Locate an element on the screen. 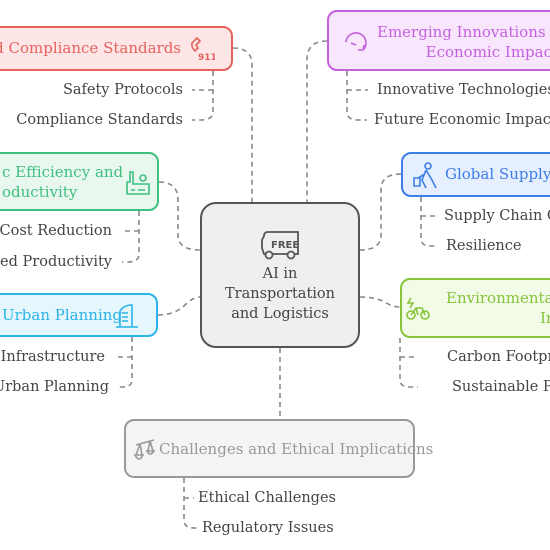  leaf-ethical-challenges: Ethical Challenges is located at coordinates (267, 498).